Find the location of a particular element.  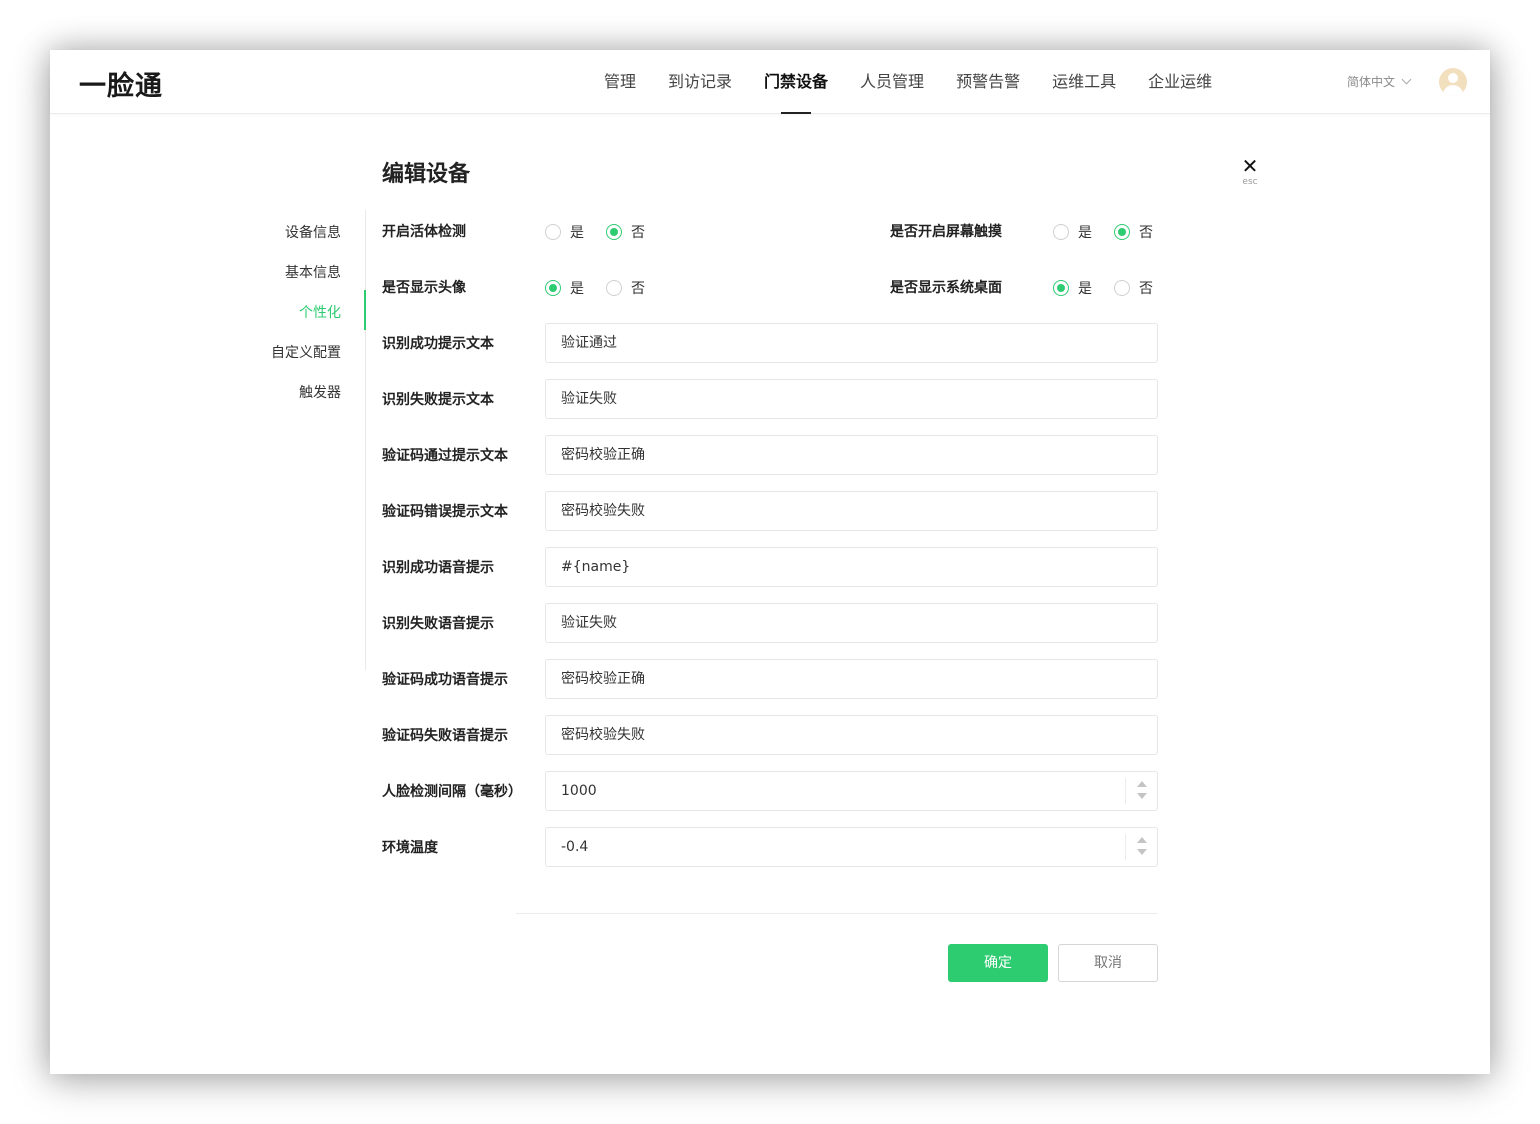

close-icon: ✕ is located at coordinates (1250, 166).